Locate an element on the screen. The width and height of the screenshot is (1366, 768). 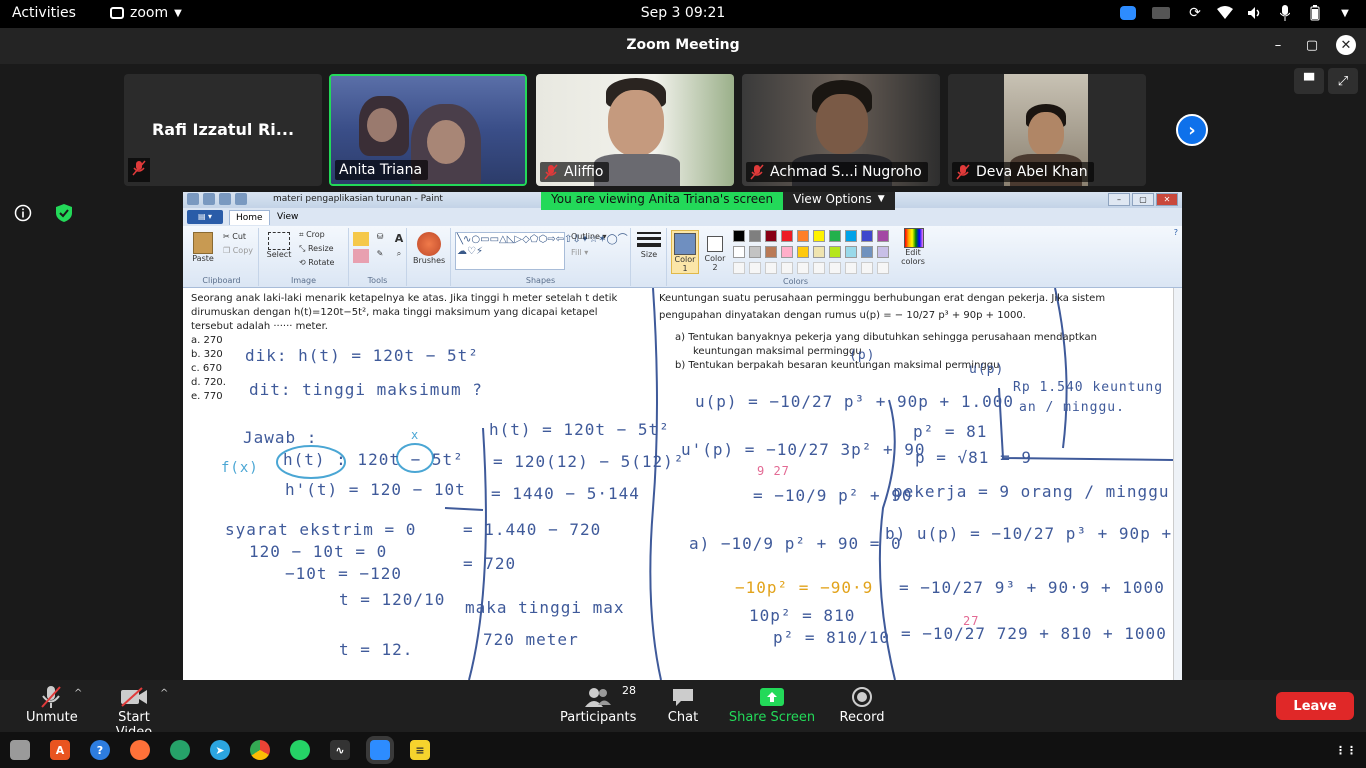
tab-home: Home is located at coordinates (249, 217).